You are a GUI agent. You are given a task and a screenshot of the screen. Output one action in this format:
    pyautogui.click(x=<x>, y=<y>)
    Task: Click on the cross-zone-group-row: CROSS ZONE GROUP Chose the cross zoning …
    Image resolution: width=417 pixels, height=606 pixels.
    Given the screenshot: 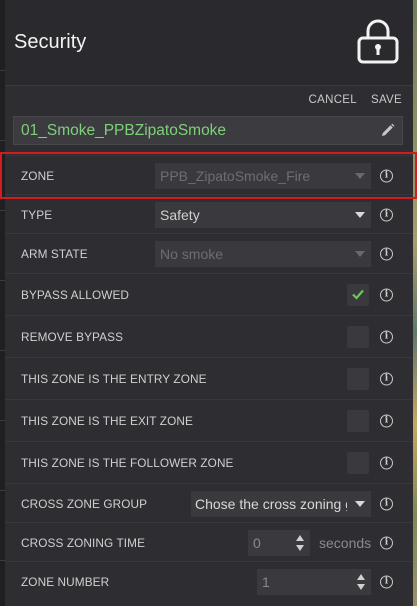 What is the action you would take?
    pyautogui.click(x=209, y=503)
    